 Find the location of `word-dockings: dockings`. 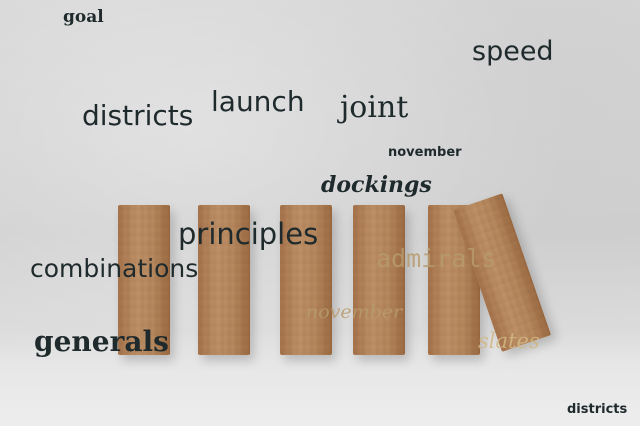

word-dockings: dockings is located at coordinates (376, 185).